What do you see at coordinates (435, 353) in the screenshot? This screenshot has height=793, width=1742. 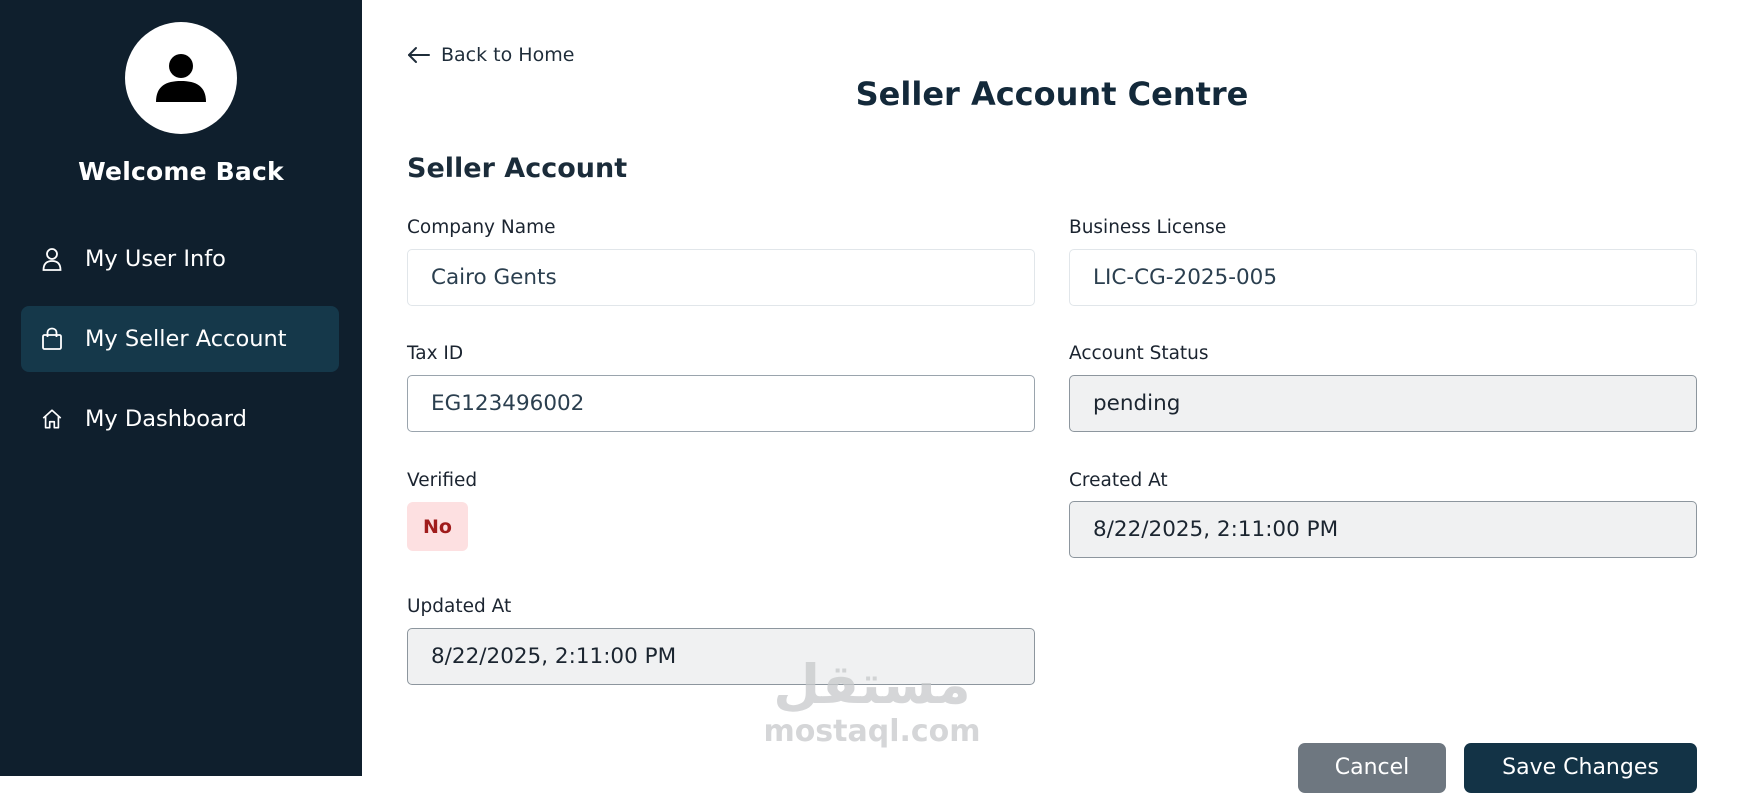 I see `tax-id-label: Tax ID` at bounding box center [435, 353].